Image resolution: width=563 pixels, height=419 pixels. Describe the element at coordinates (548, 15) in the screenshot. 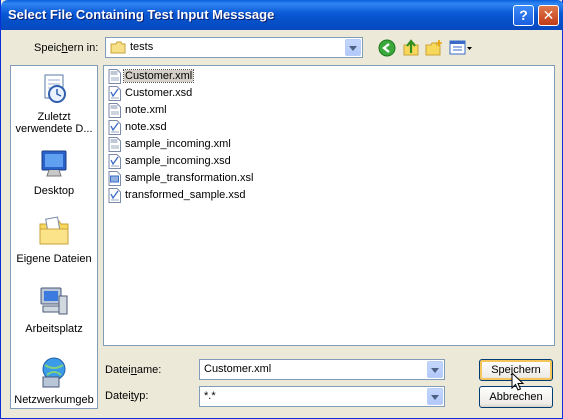

I see `close-button: ✕` at that location.